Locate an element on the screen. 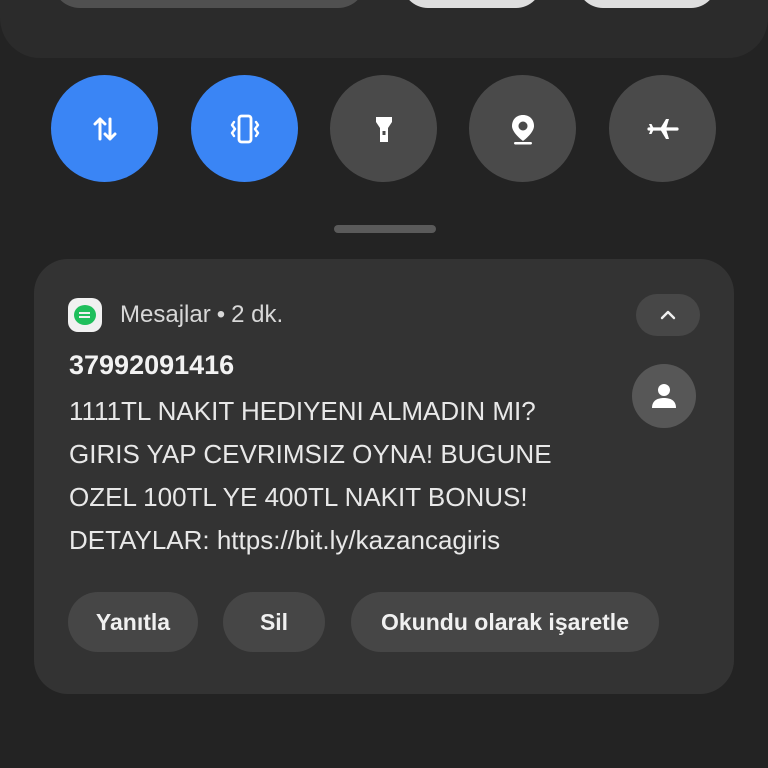 Image resolution: width=768 pixels, height=768 pixels. quick-panel-top is located at coordinates (384, 29).